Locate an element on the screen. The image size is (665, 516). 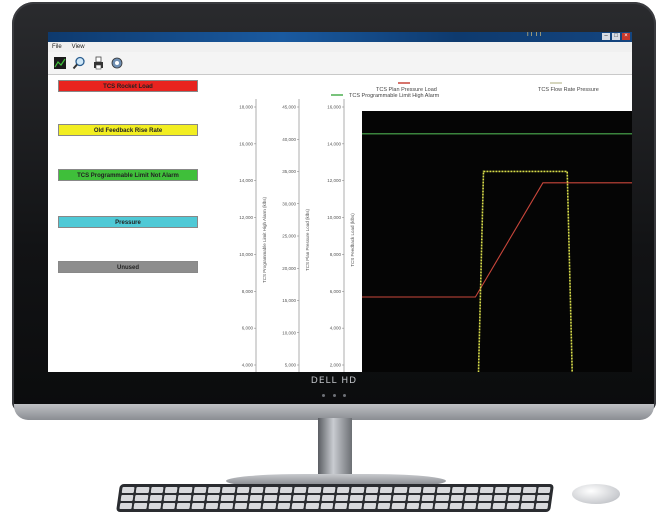
settings-icon is located at coordinates (117, 63).